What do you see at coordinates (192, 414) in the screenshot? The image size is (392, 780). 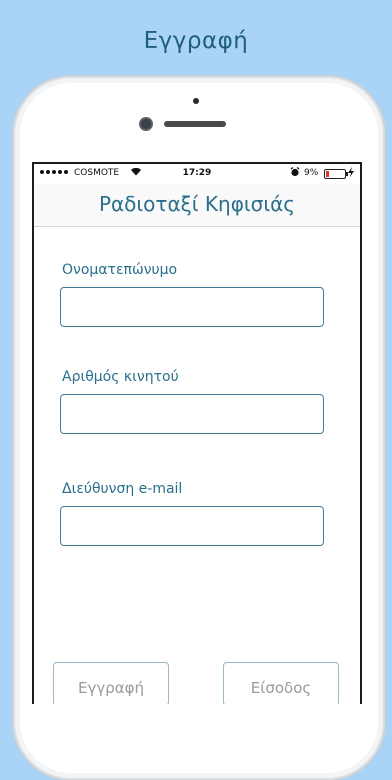 I see `mobile-number-input` at bounding box center [192, 414].